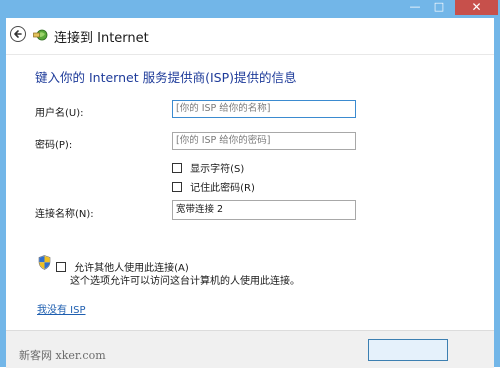 The image size is (500, 368). What do you see at coordinates (250, 36) in the screenshot?
I see `wizard-header: 连接到 Internet` at bounding box center [250, 36].